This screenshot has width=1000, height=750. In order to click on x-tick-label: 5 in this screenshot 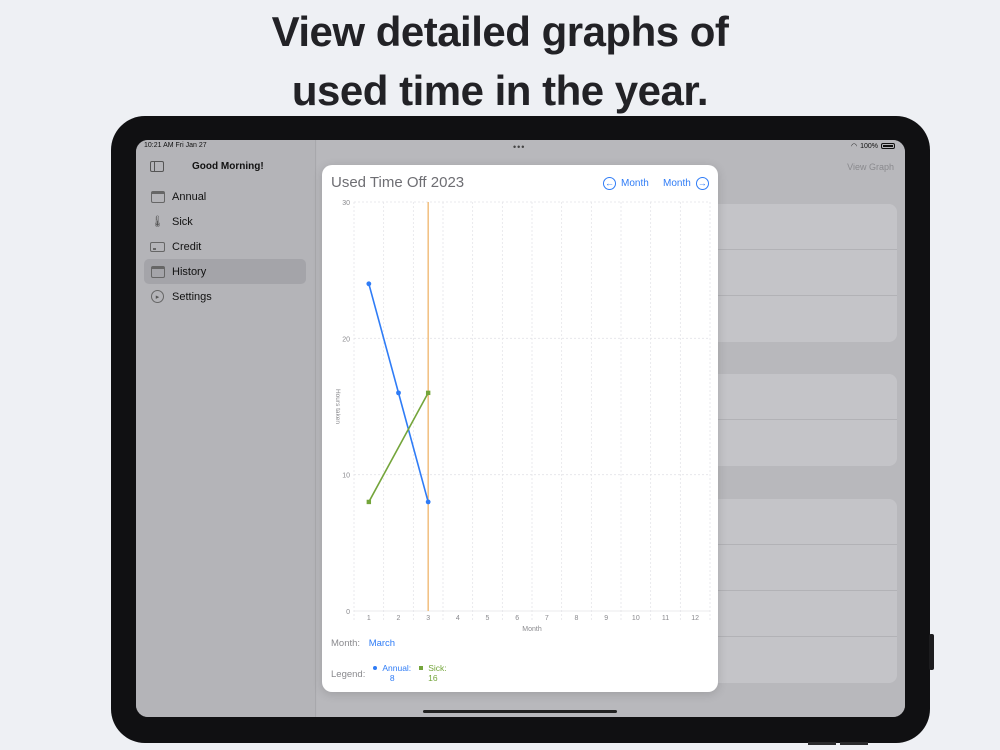, I will do `click(488, 618)`.